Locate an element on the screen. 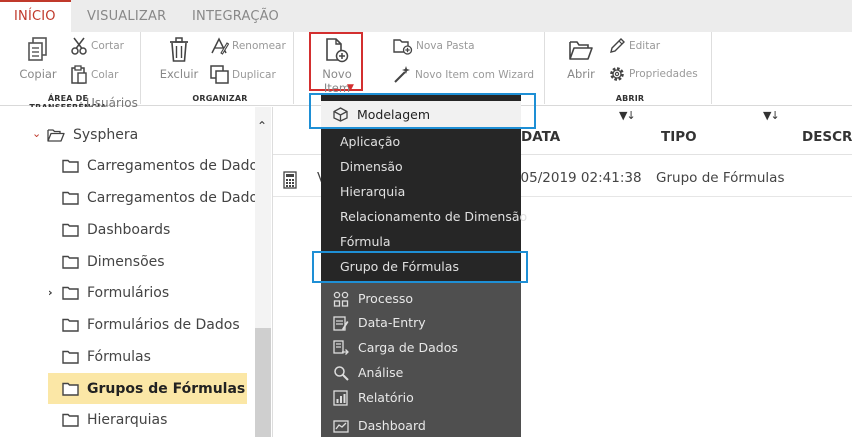 Image resolution: width=852 pixels, height=437 pixels. tree-item-label: Grupos de Fórmulas is located at coordinates (166, 388).